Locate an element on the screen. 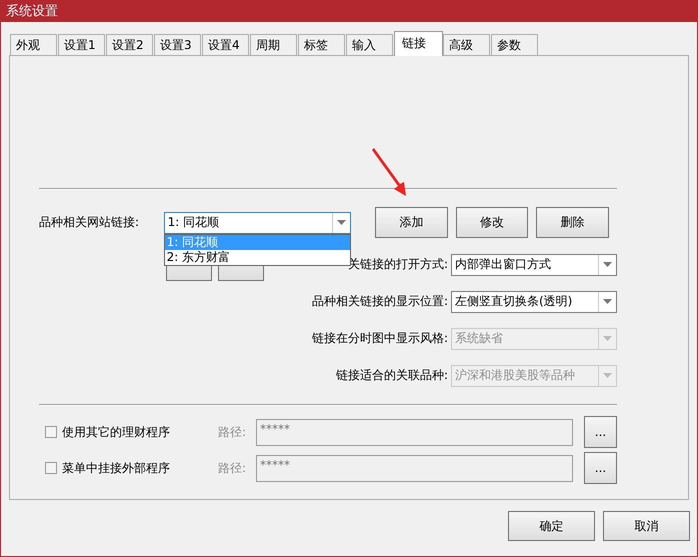 The height and width of the screenshot is (557, 698). field-label: 品种相关链接的显示位置: is located at coordinates (380, 301).